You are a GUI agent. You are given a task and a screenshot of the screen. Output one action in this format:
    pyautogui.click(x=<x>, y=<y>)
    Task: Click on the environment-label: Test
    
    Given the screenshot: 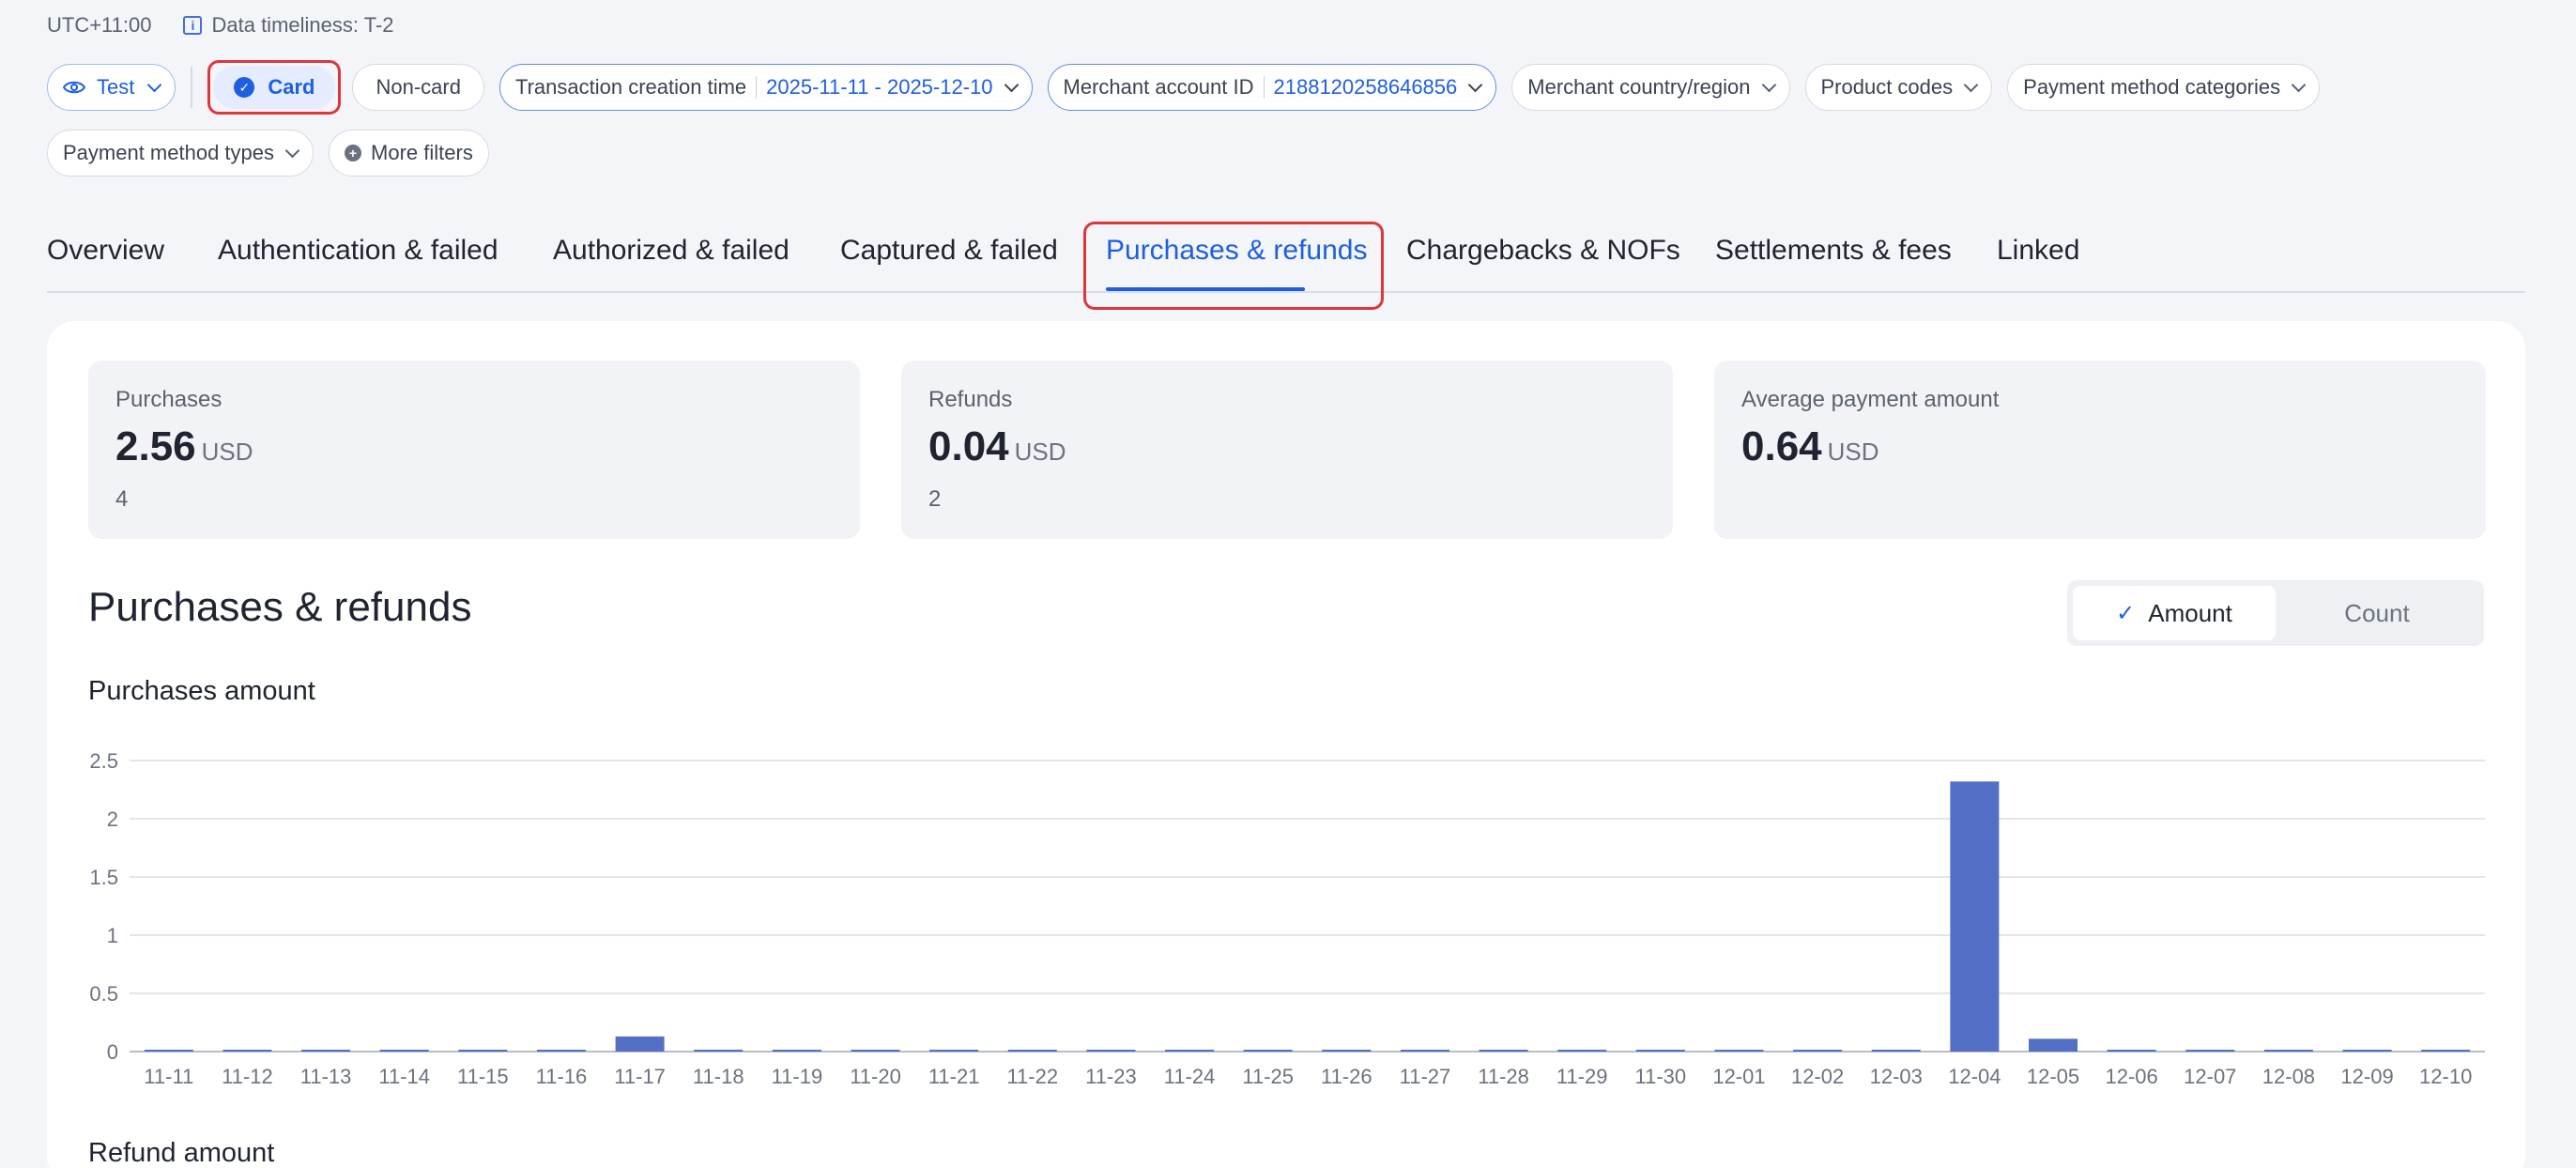 What is the action you would take?
    pyautogui.click(x=116, y=87)
    